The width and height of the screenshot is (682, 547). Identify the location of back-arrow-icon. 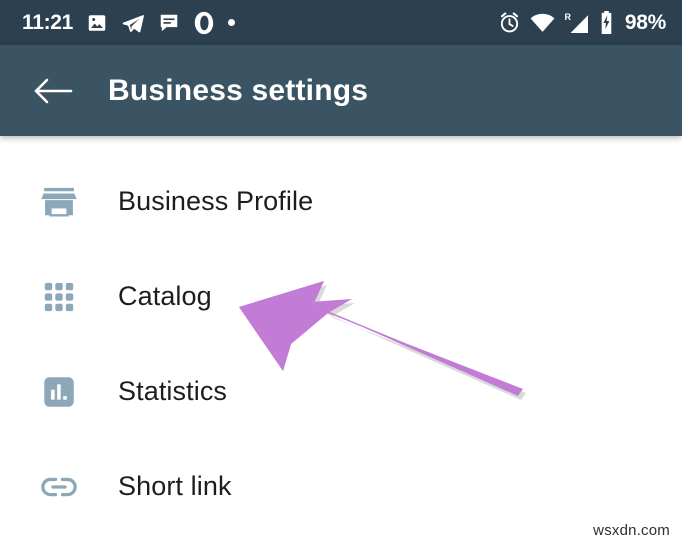
(53, 90).